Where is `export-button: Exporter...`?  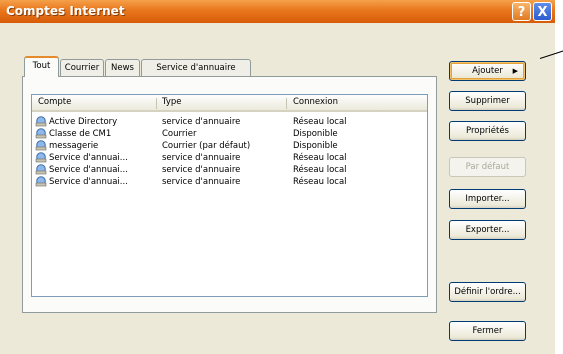
export-button: Exporter... is located at coordinates (487, 230).